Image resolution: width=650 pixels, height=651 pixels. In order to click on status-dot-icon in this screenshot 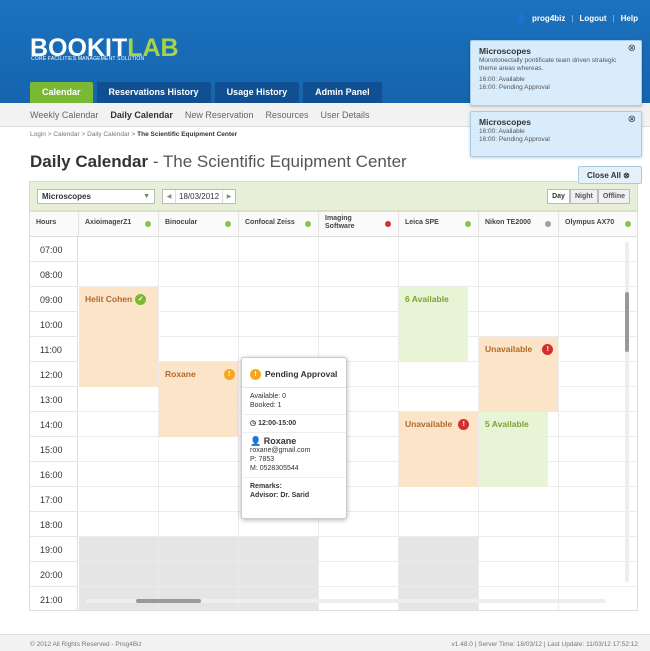, I will do `click(388, 224)`.